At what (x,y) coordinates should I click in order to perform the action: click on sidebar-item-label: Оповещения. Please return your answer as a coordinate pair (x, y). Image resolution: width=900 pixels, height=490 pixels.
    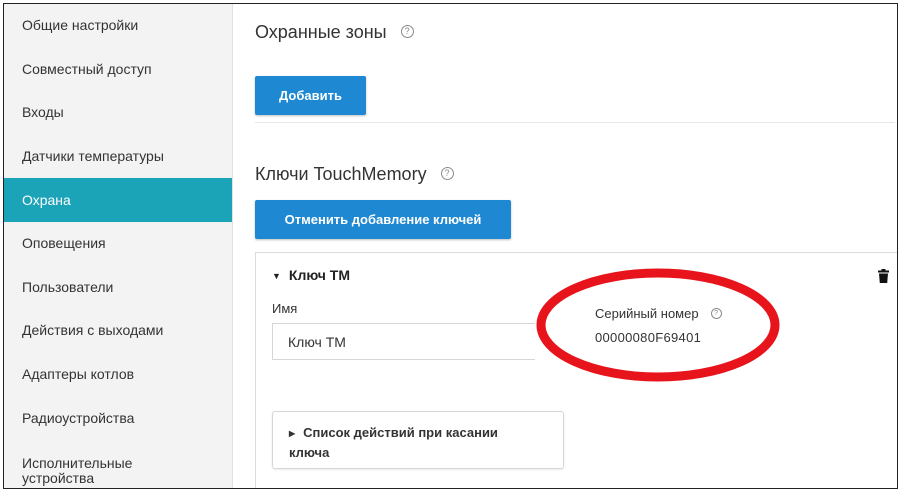
    Looking at the image, I should click on (64, 243).